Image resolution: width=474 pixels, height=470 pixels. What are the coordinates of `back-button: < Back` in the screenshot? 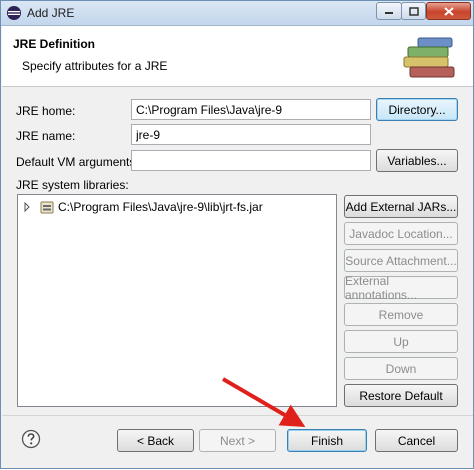 It's located at (155, 440).